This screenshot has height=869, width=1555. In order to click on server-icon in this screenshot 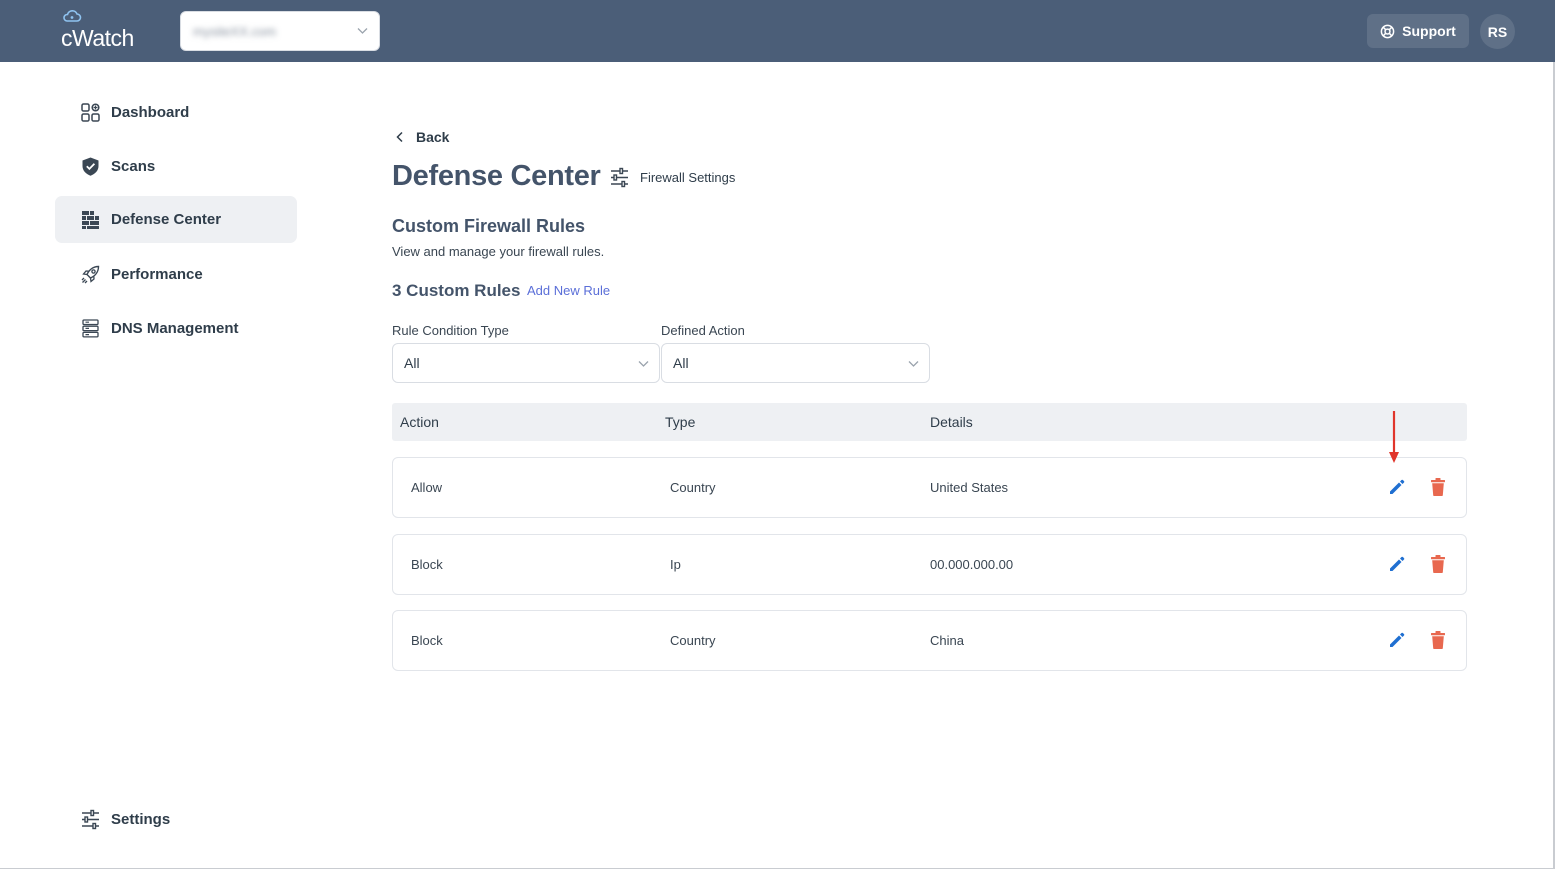, I will do `click(90, 328)`.